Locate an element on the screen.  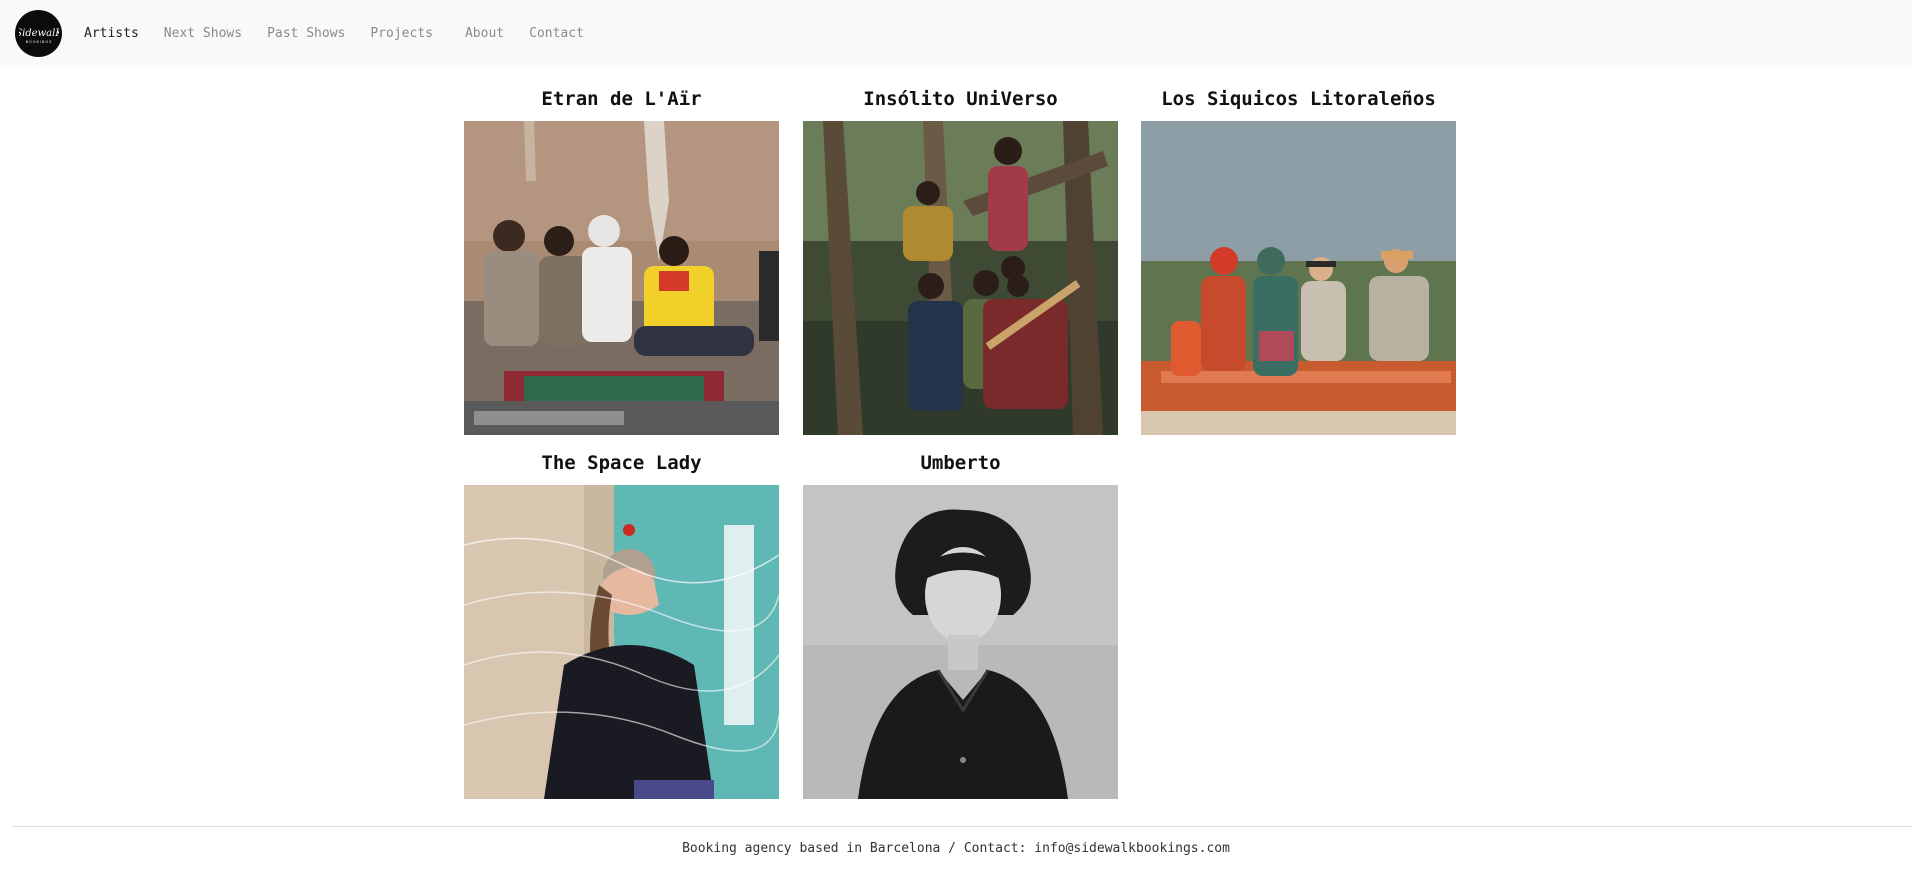
artist-card-the-space-lady: The Space Lady is located at coordinates (621, 625).